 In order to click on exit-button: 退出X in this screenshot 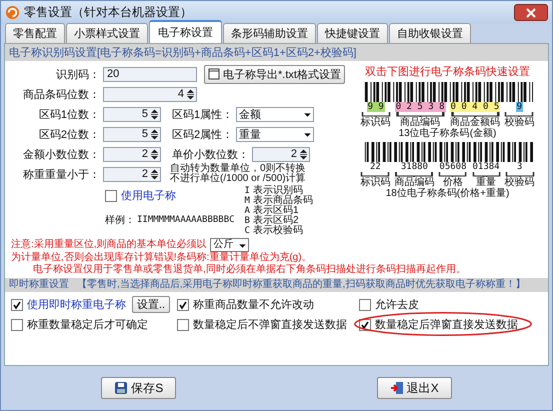, I will do `click(414, 388)`.